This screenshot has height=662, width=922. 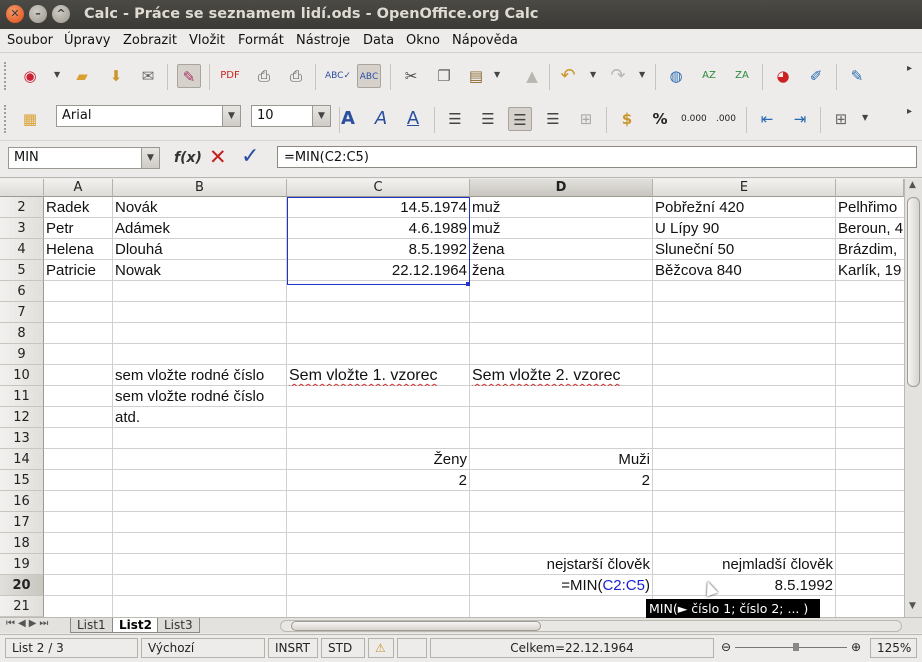 I want to click on row-header: 8, so click(x=22, y=333).